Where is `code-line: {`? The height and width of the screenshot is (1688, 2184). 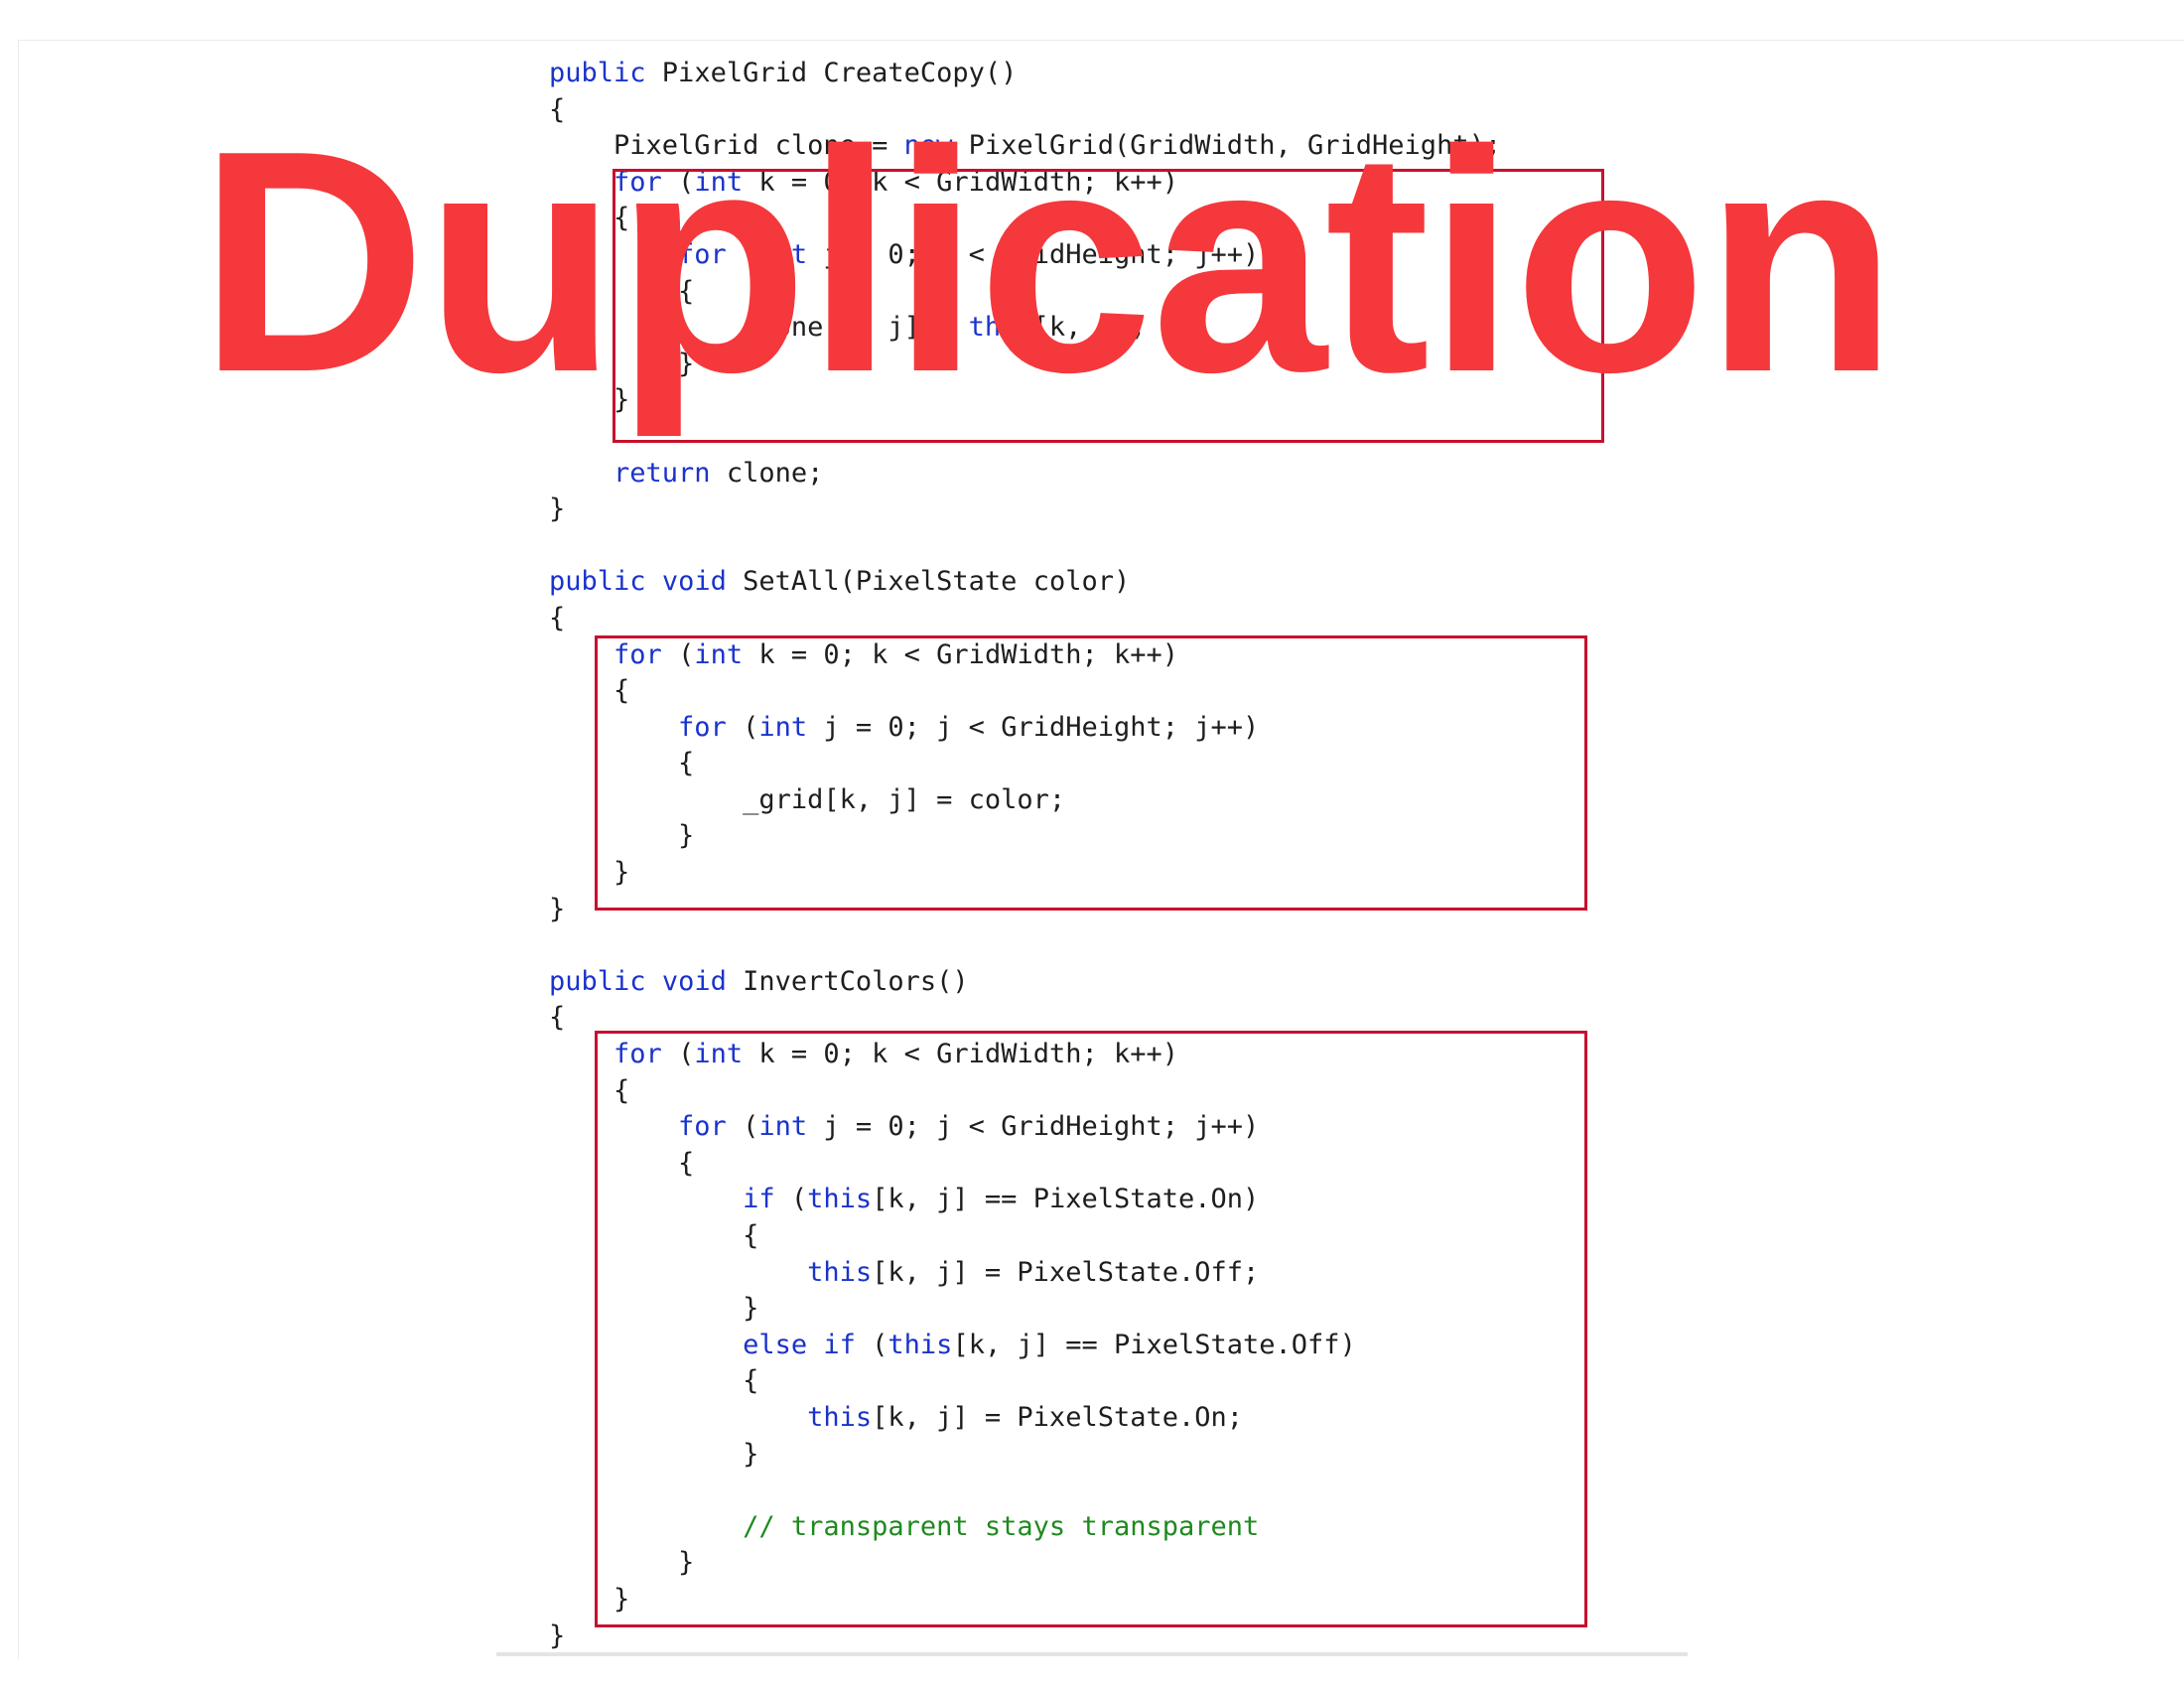 code-line: { is located at coordinates (1025, 619).